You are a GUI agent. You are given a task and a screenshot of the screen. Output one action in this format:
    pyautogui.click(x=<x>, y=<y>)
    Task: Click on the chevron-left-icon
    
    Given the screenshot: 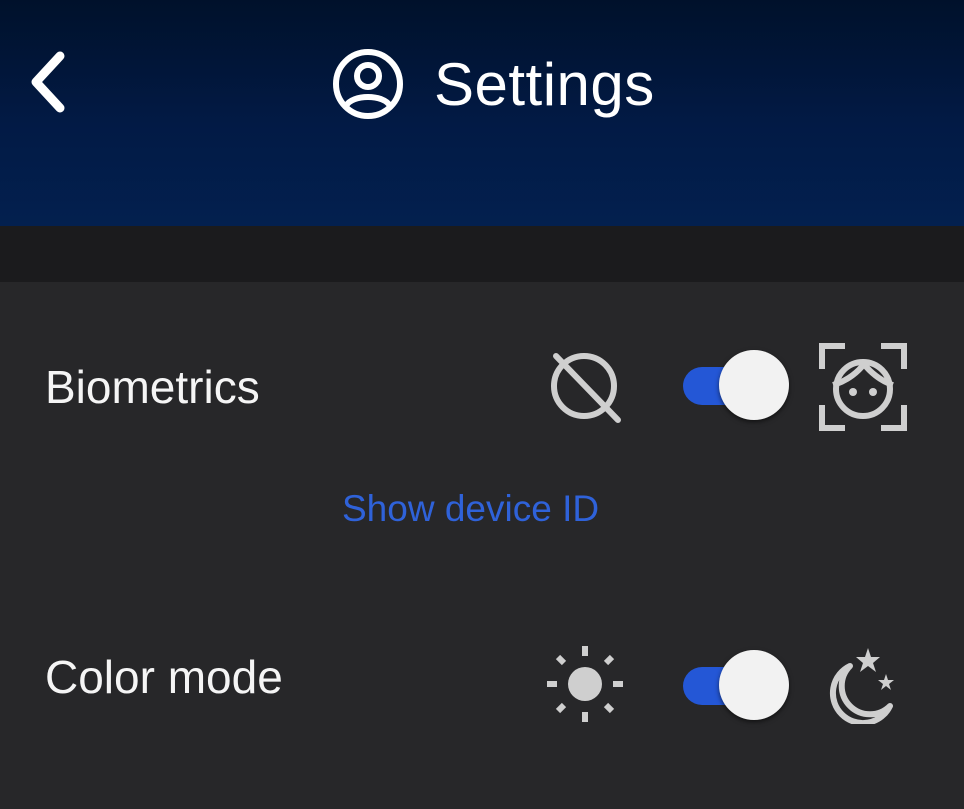 What is the action you would take?
    pyautogui.click(x=48, y=82)
    